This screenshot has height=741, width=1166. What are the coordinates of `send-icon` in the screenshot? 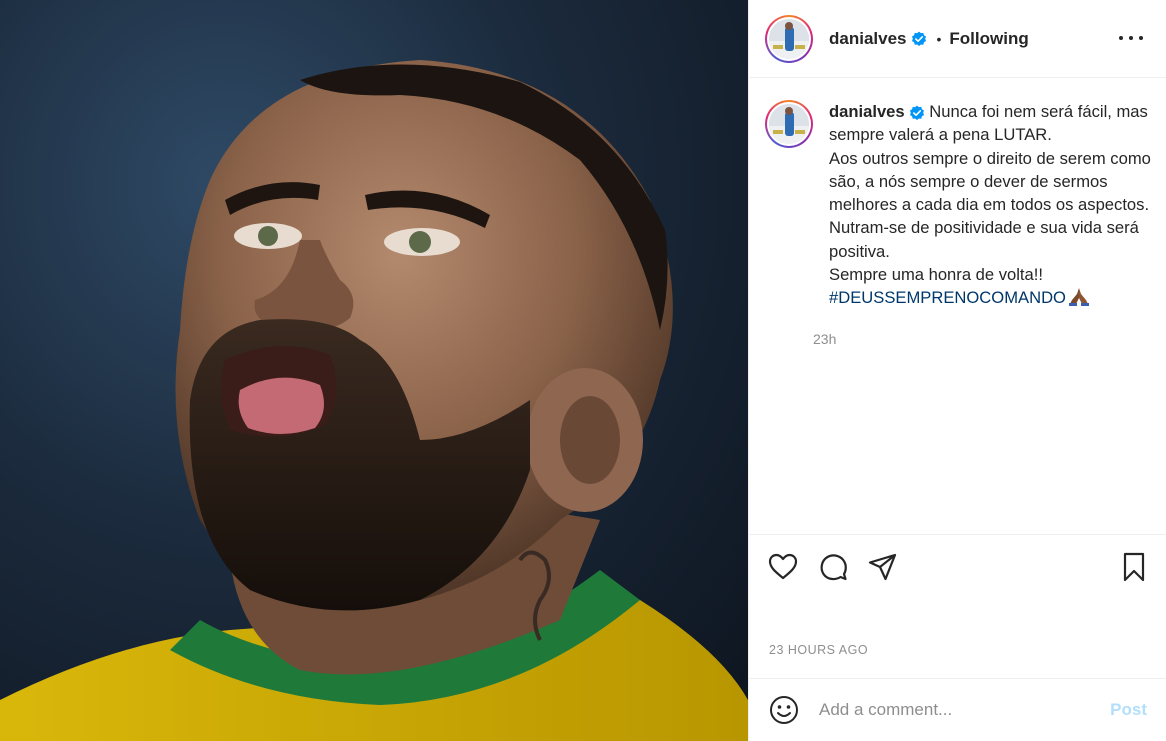 It's located at (883, 567).